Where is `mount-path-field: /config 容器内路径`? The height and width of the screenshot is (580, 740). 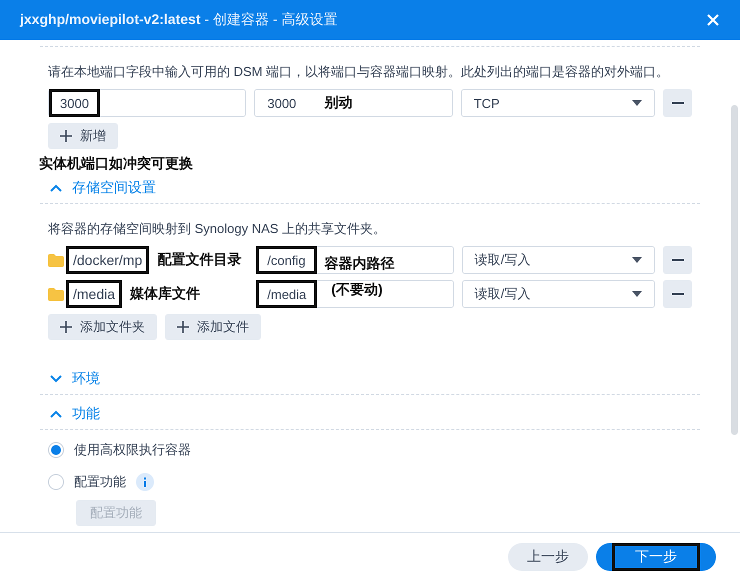
mount-path-field: /config 容器内路径 is located at coordinates (355, 260).